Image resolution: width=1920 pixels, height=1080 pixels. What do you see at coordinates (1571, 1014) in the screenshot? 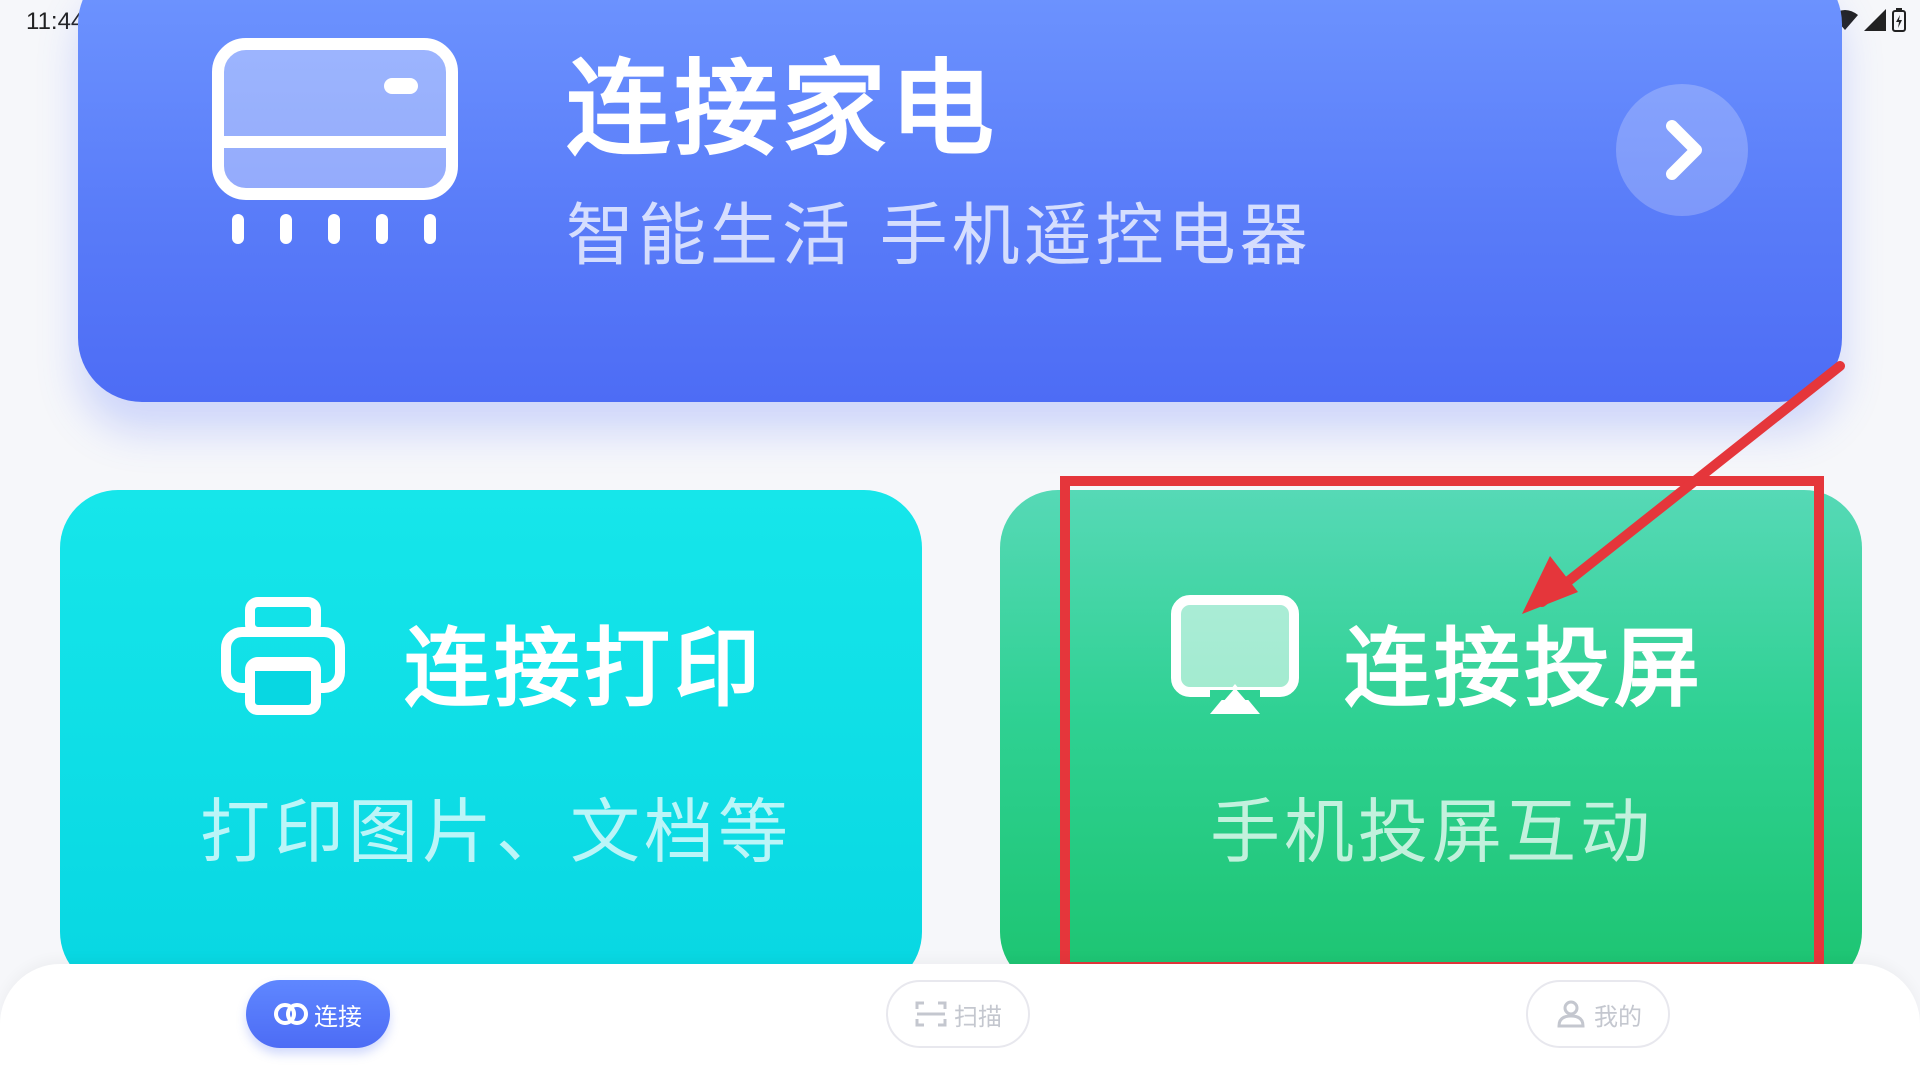
I see `user-icon` at bounding box center [1571, 1014].